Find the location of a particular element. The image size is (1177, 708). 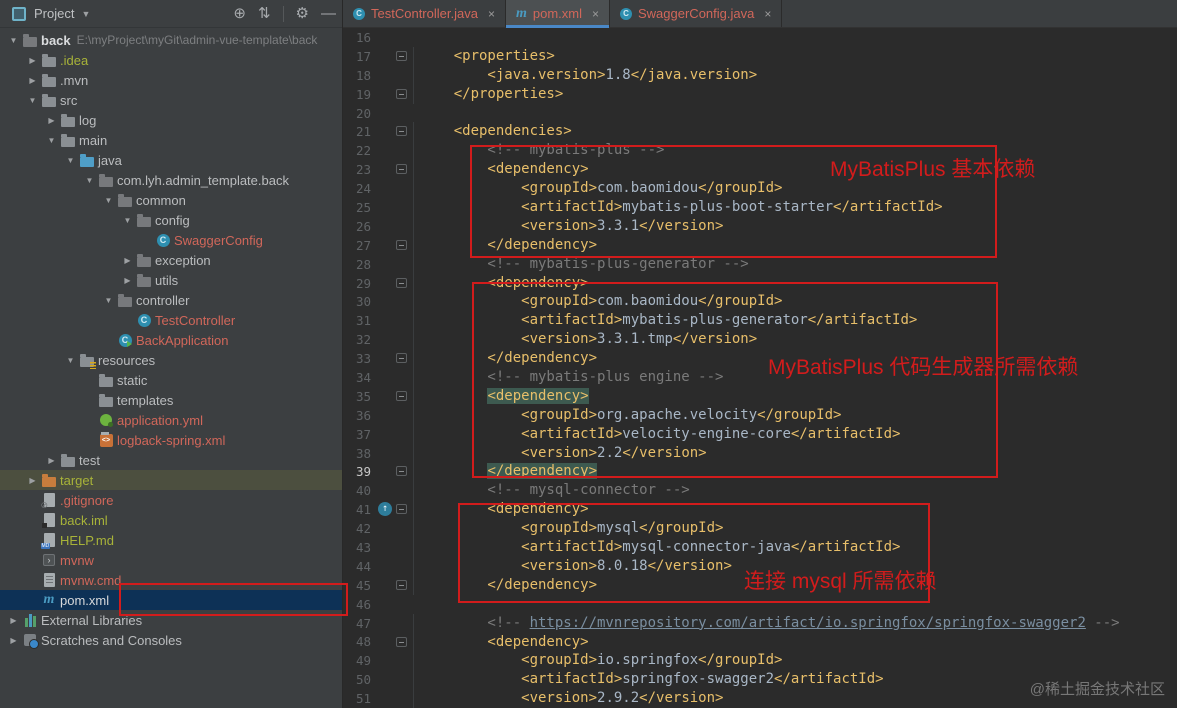

tree-item--gitignore: .gitignore is located at coordinates (171, 500).